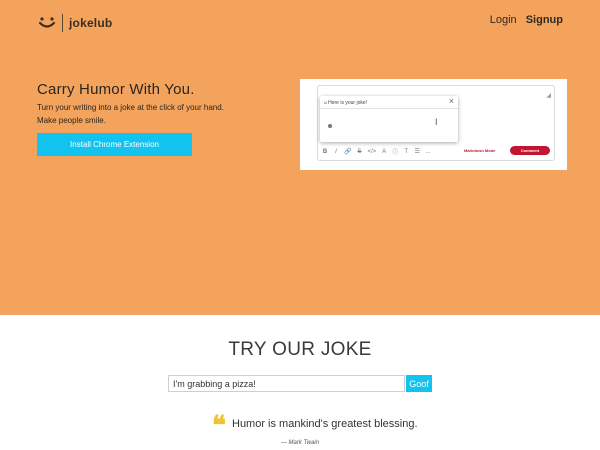 The width and height of the screenshot is (600, 450). What do you see at coordinates (503, 20) in the screenshot?
I see `login-link: Login` at bounding box center [503, 20].